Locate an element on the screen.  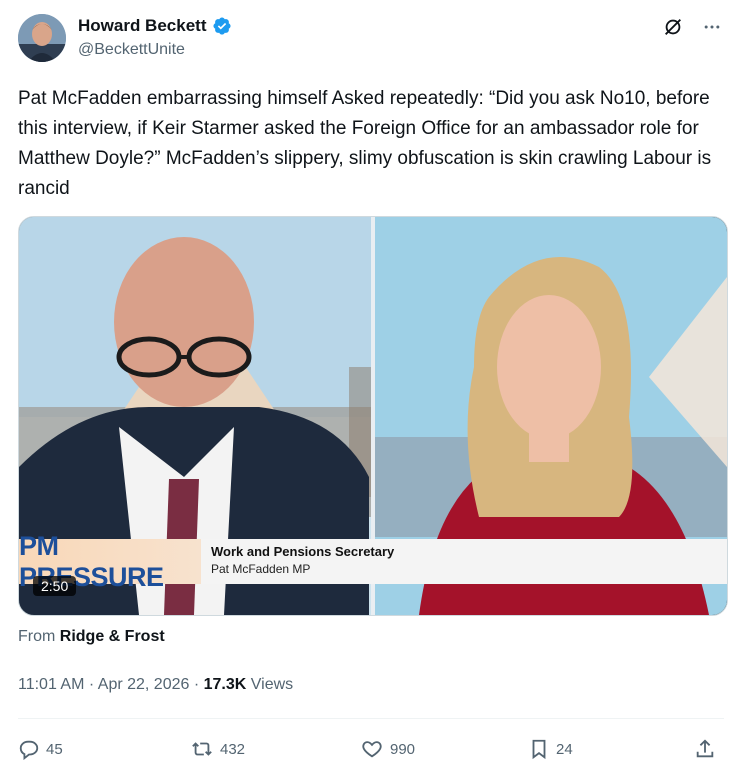
views-label: Views is located at coordinates (272, 684).